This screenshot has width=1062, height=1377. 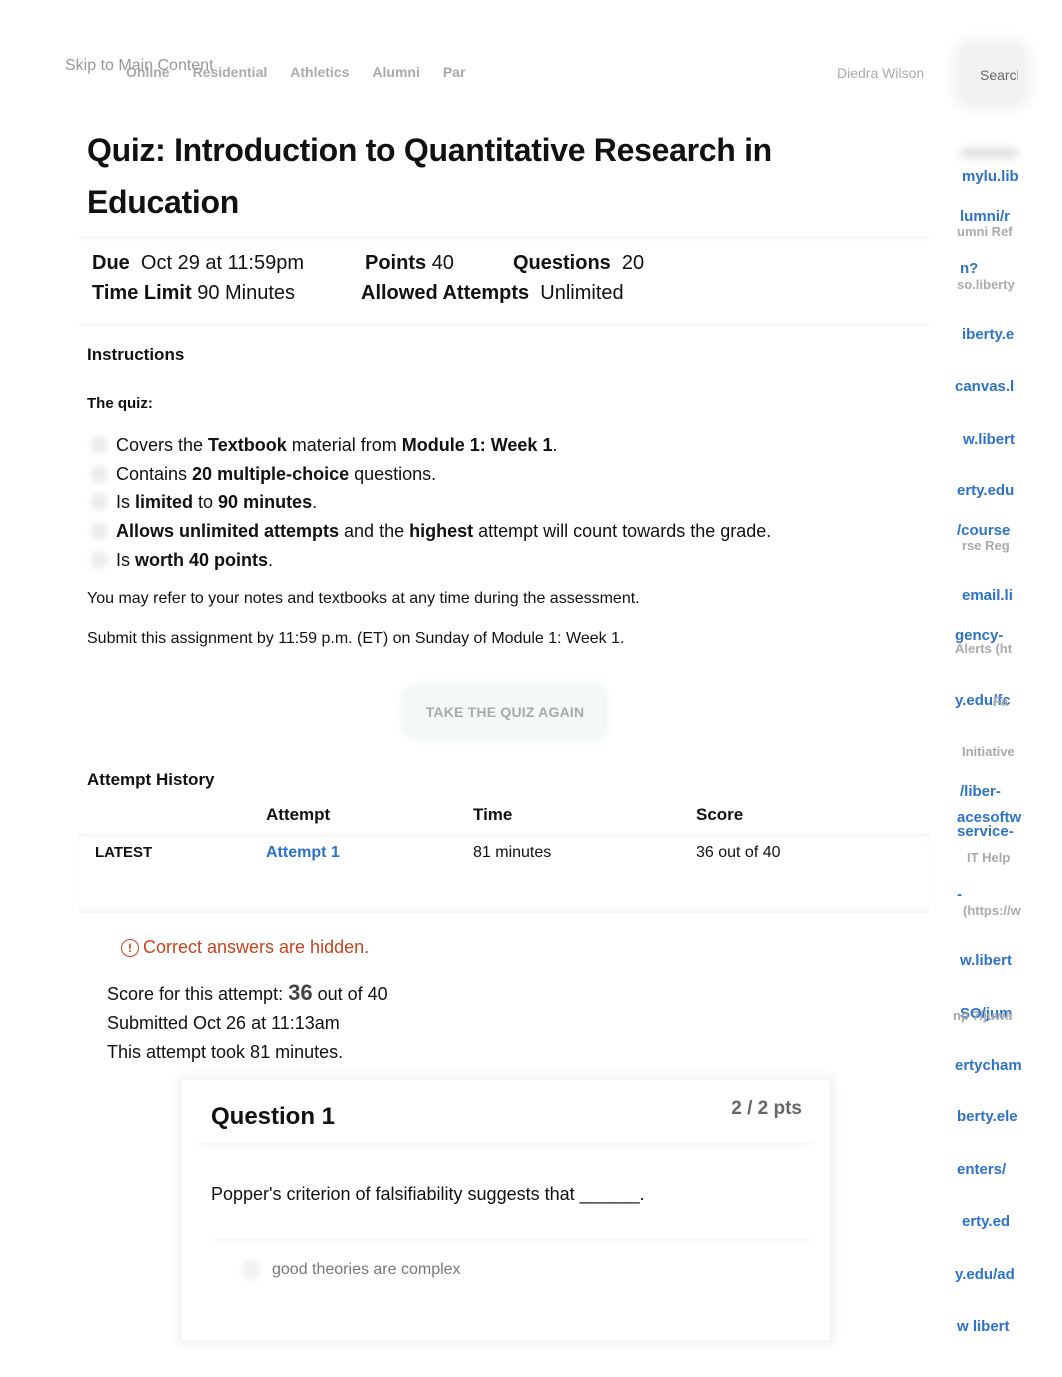 What do you see at coordinates (445, 293) in the screenshot?
I see `meta-attempts-label: Allowed Attempts` at bounding box center [445, 293].